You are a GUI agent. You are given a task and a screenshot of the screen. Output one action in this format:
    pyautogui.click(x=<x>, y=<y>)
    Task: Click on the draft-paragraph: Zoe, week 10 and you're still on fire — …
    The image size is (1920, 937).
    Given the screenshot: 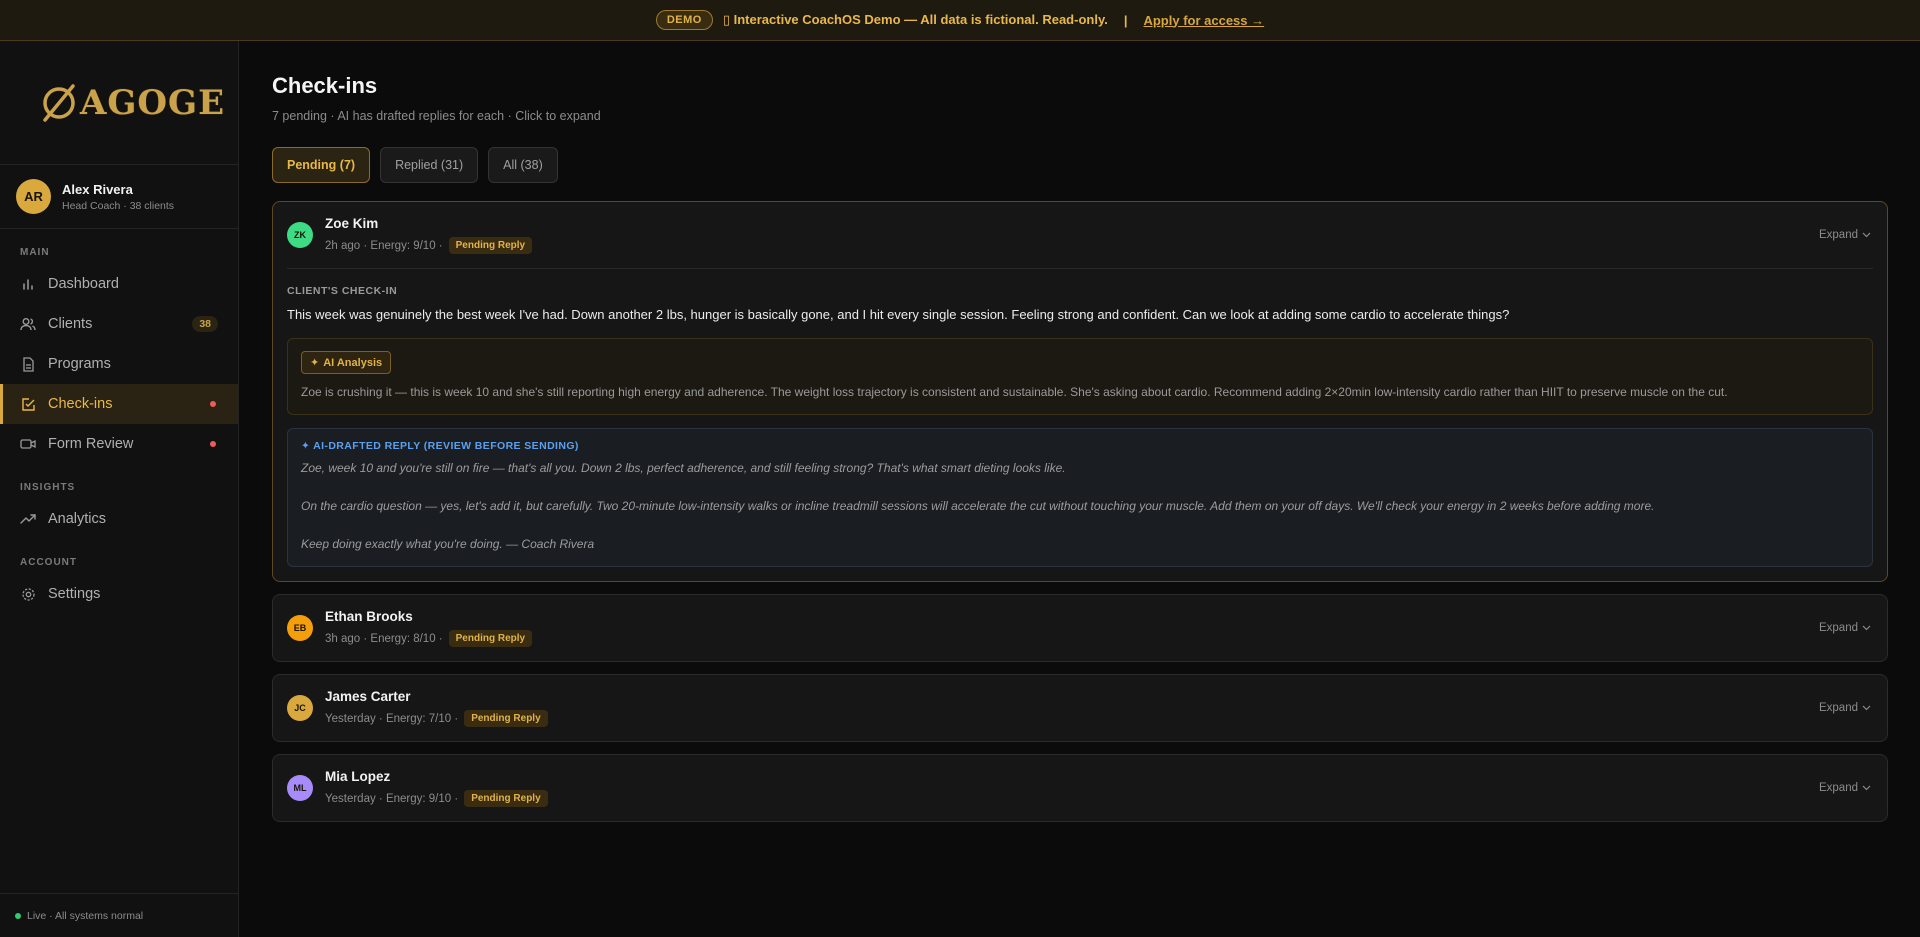 What is the action you would take?
    pyautogui.click(x=683, y=468)
    